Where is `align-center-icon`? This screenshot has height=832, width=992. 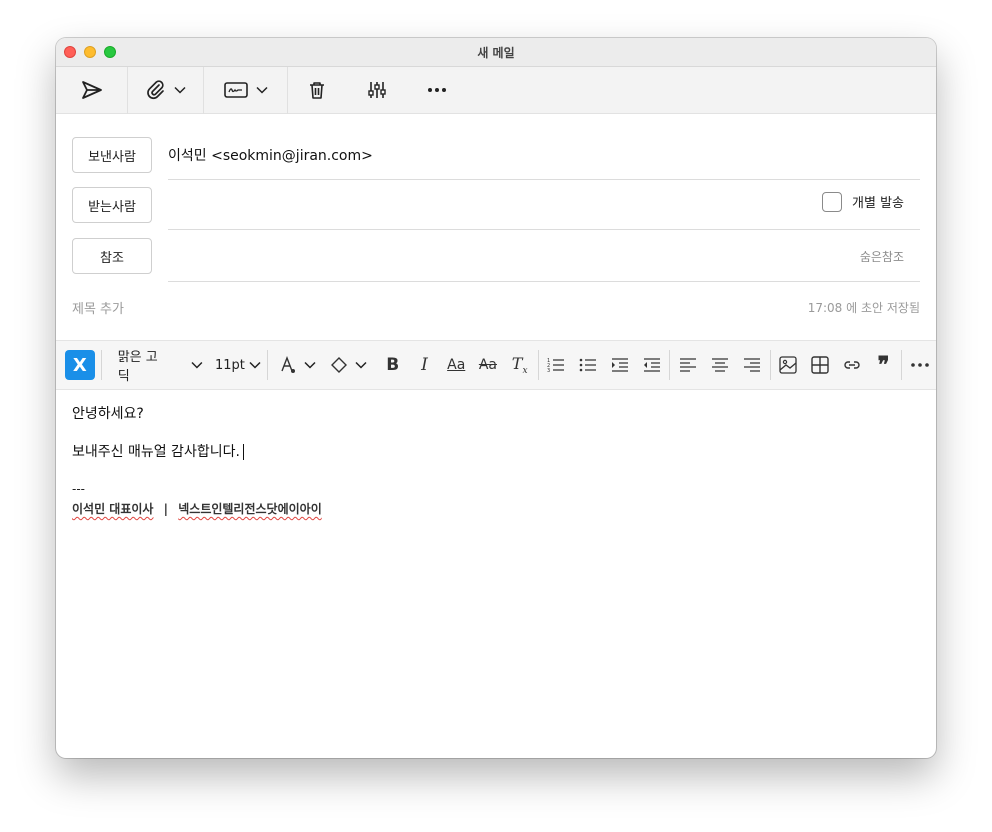 align-center-icon is located at coordinates (719, 365).